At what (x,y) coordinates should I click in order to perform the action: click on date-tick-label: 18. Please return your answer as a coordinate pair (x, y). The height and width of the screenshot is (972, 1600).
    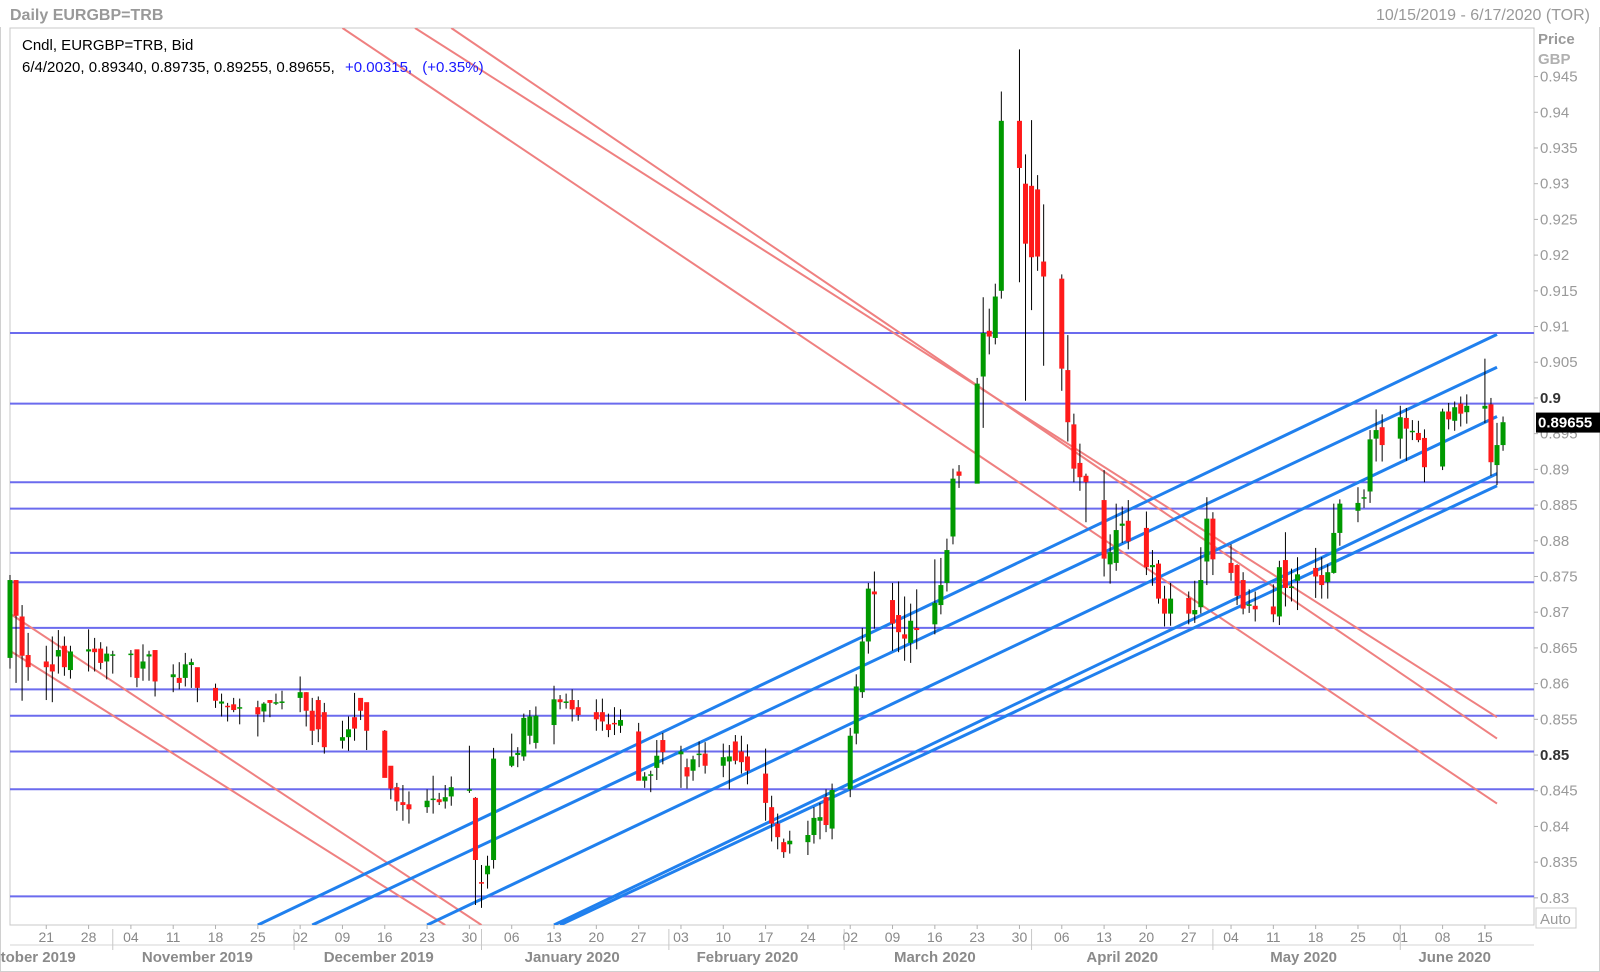
    Looking at the image, I should click on (216, 937).